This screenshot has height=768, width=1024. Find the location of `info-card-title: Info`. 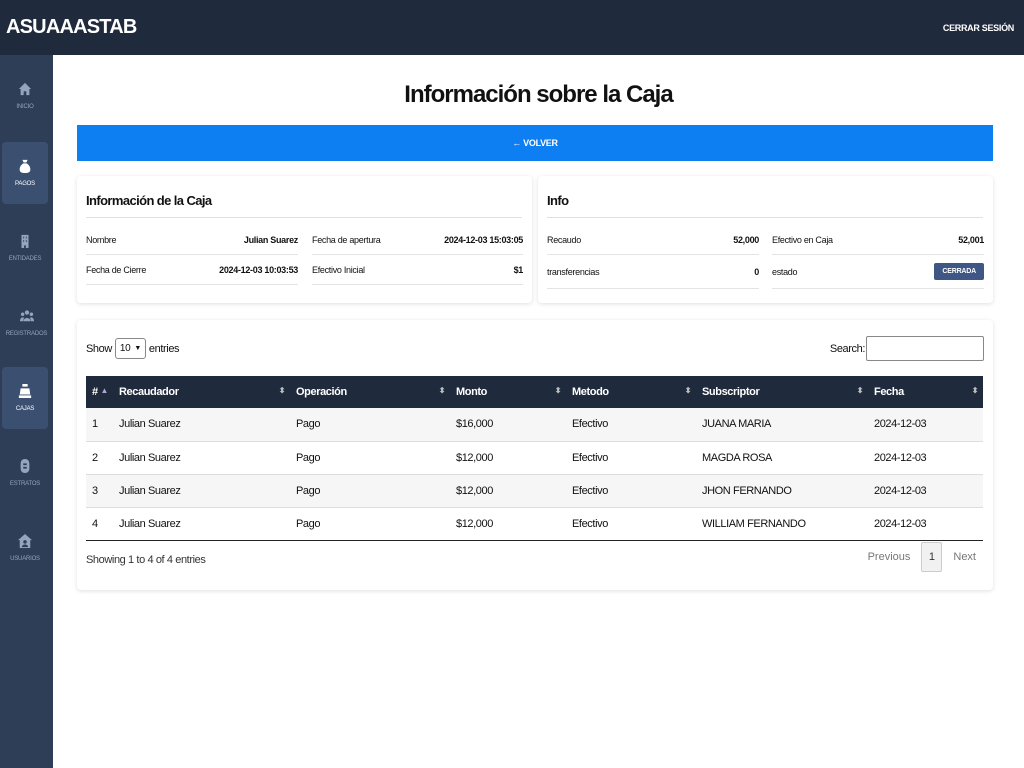

info-card-title: Info is located at coordinates (558, 200).